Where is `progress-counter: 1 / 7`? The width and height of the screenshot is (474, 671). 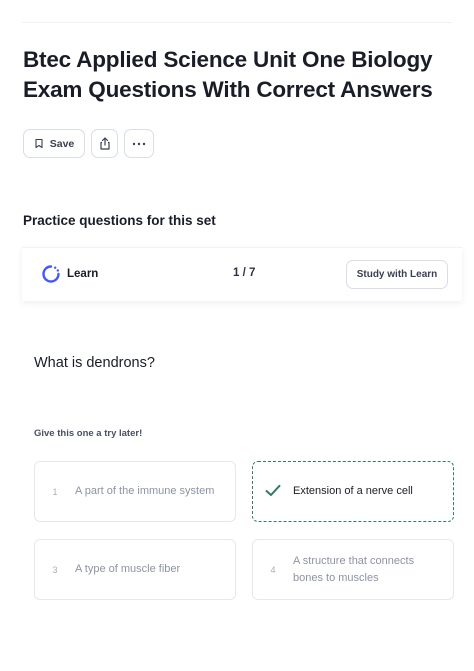 progress-counter: 1 / 7 is located at coordinates (244, 273).